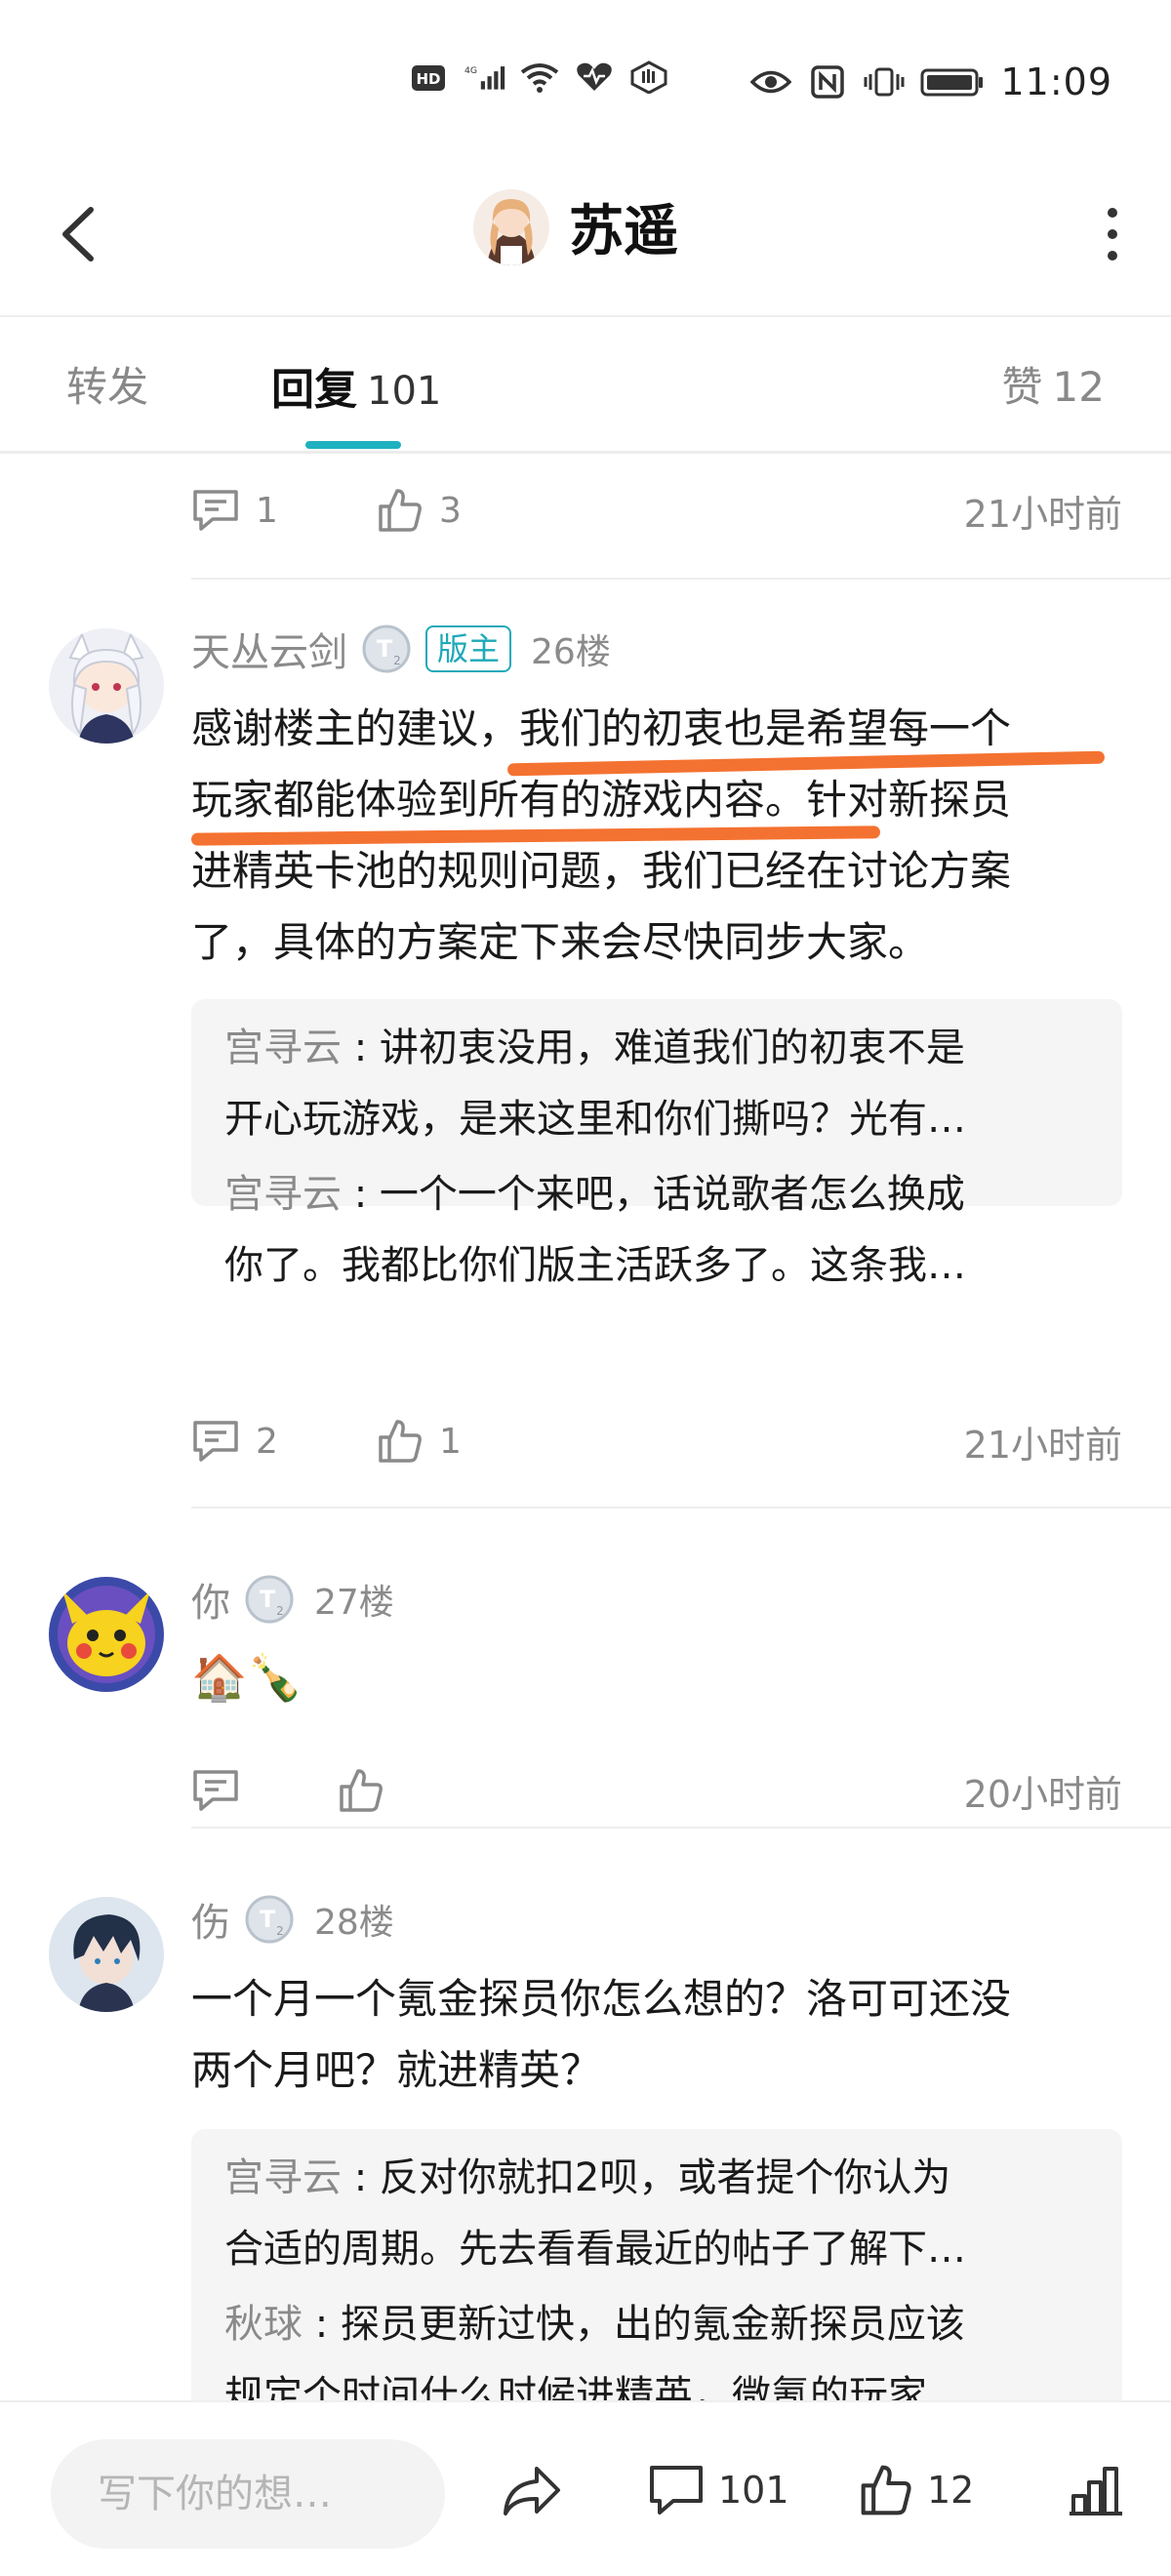  Describe the element at coordinates (585, 386) in the screenshot. I see `tab-bar: 转发 回复 101 赞 12` at that location.